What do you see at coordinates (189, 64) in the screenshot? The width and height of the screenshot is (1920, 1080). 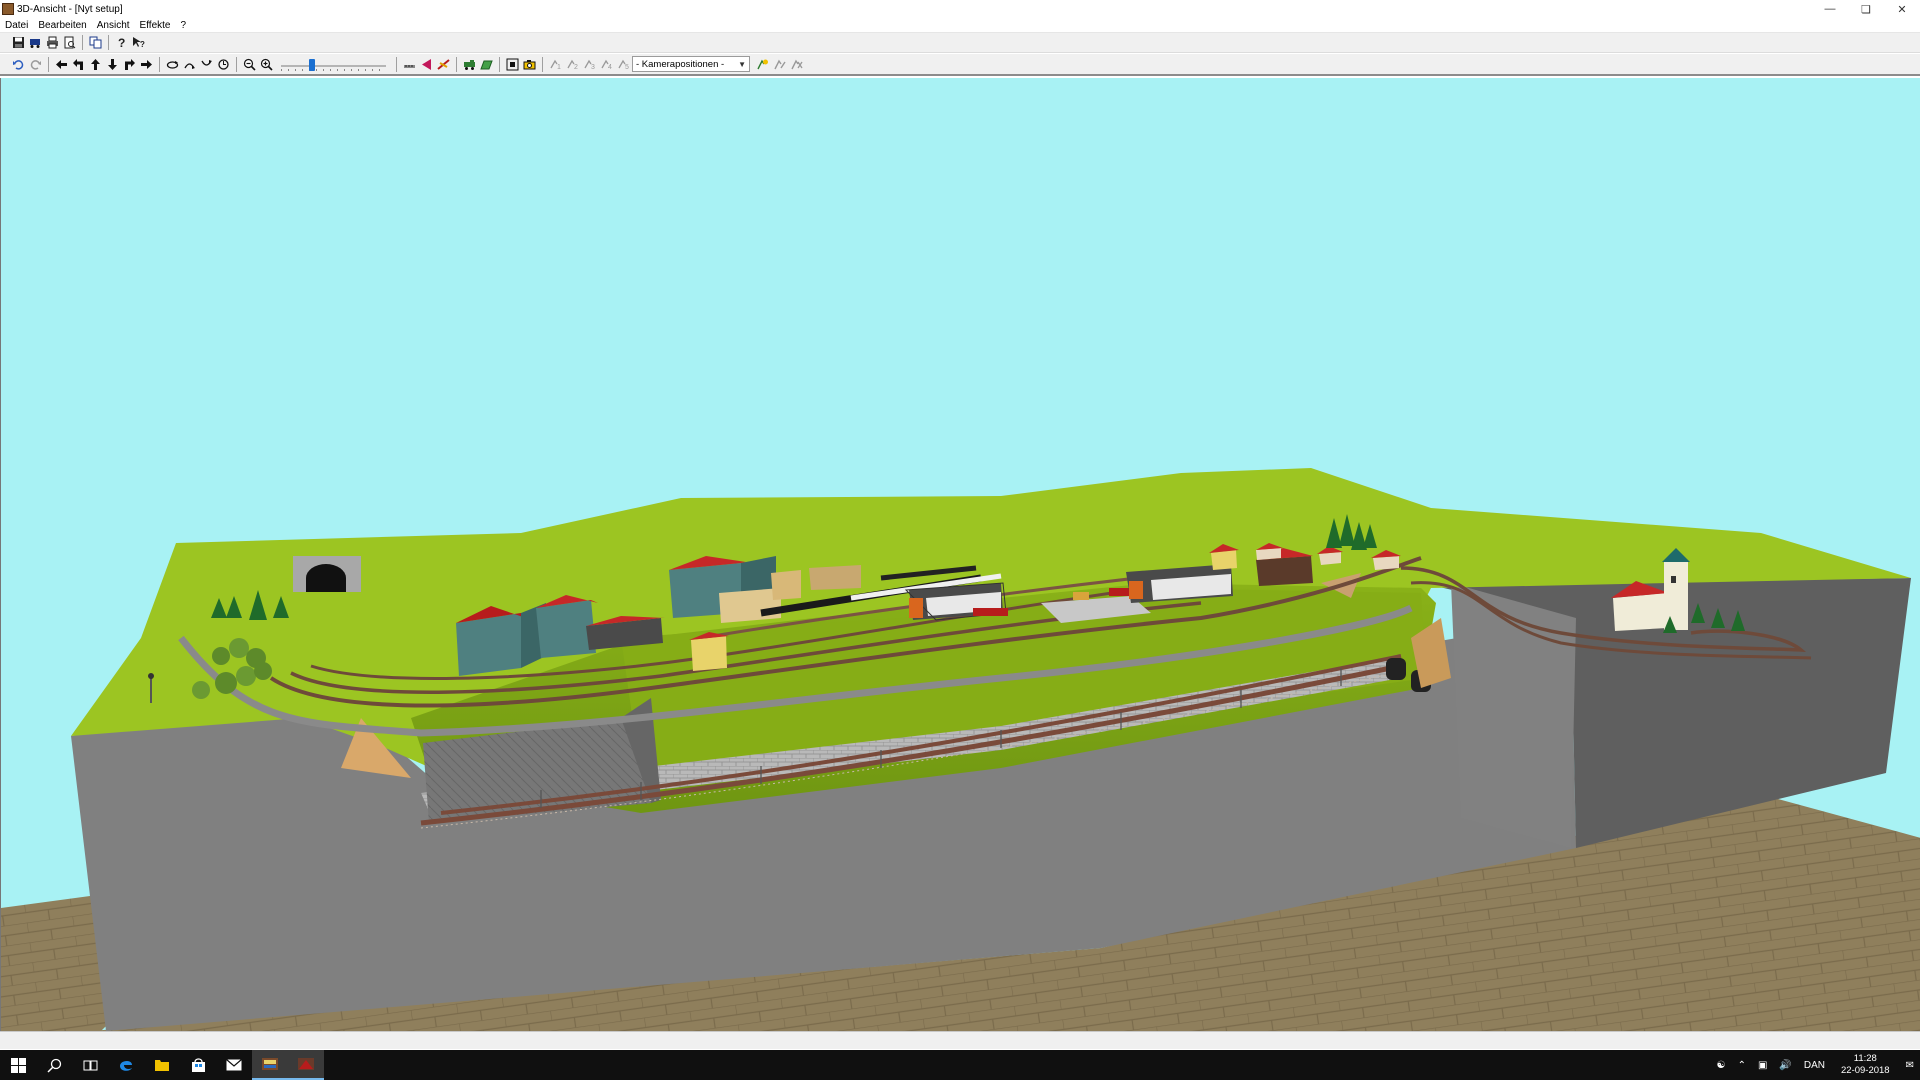 I see `tilt-up-icon` at bounding box center [189, 64].